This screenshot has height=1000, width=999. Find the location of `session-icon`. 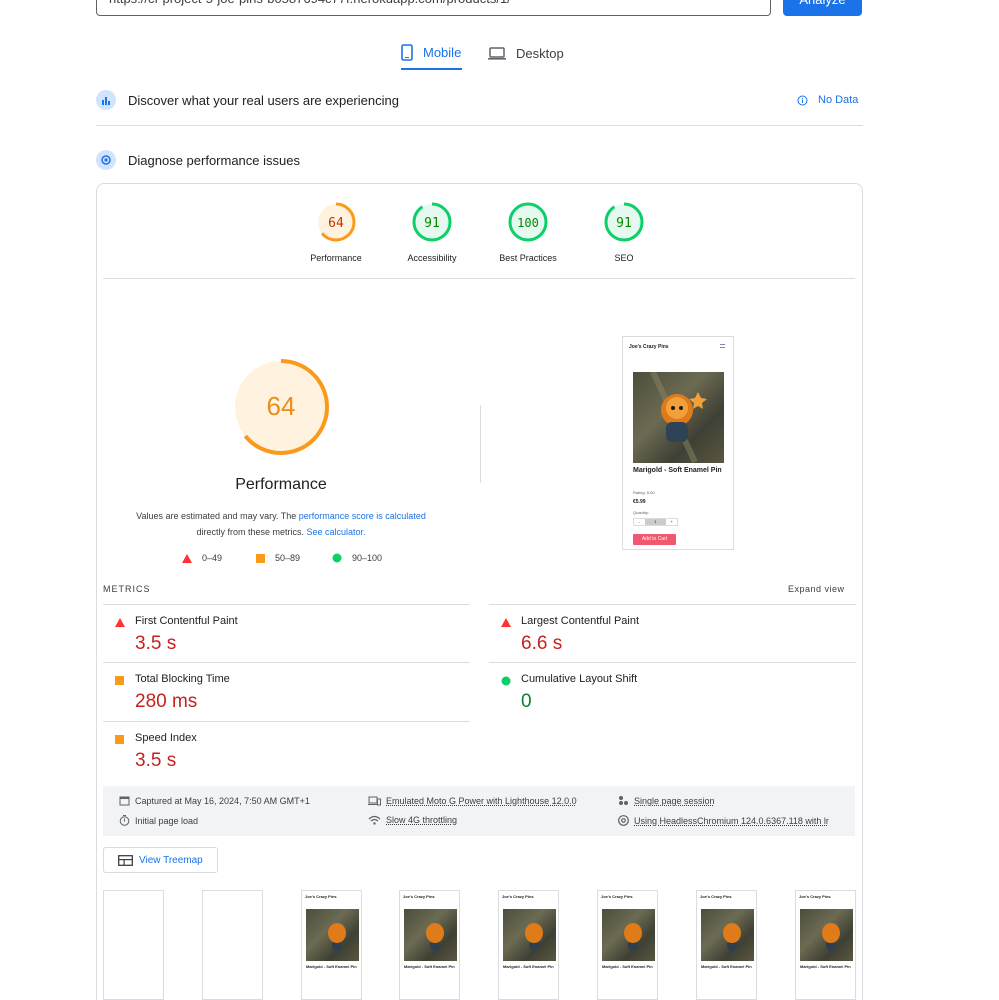

session-icon is located at coordinates (623, 800).